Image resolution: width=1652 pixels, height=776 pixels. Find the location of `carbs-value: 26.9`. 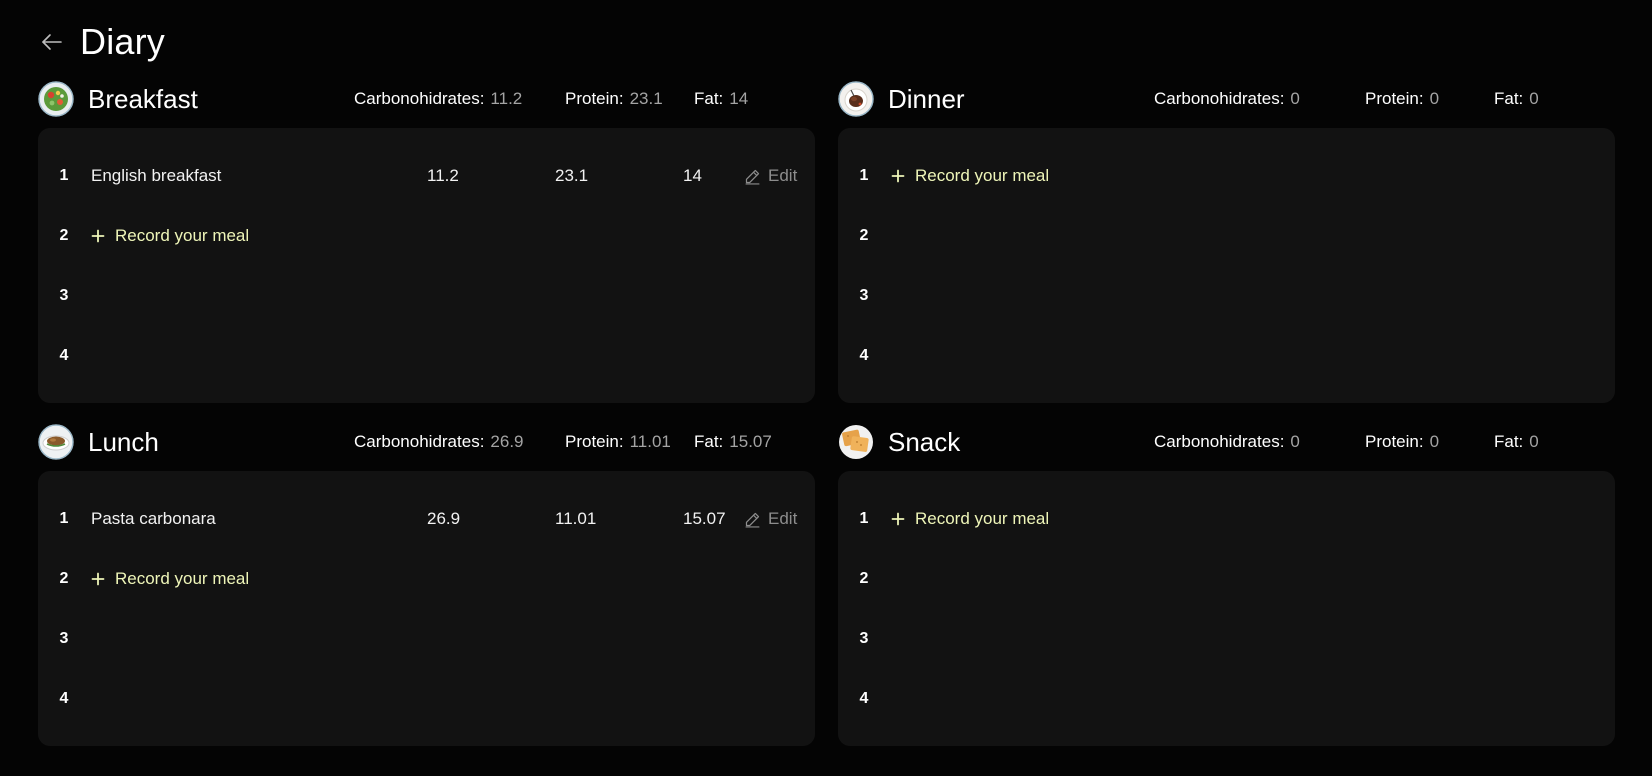

carbs-value: 26.9 is located at coordinates (507, 441).